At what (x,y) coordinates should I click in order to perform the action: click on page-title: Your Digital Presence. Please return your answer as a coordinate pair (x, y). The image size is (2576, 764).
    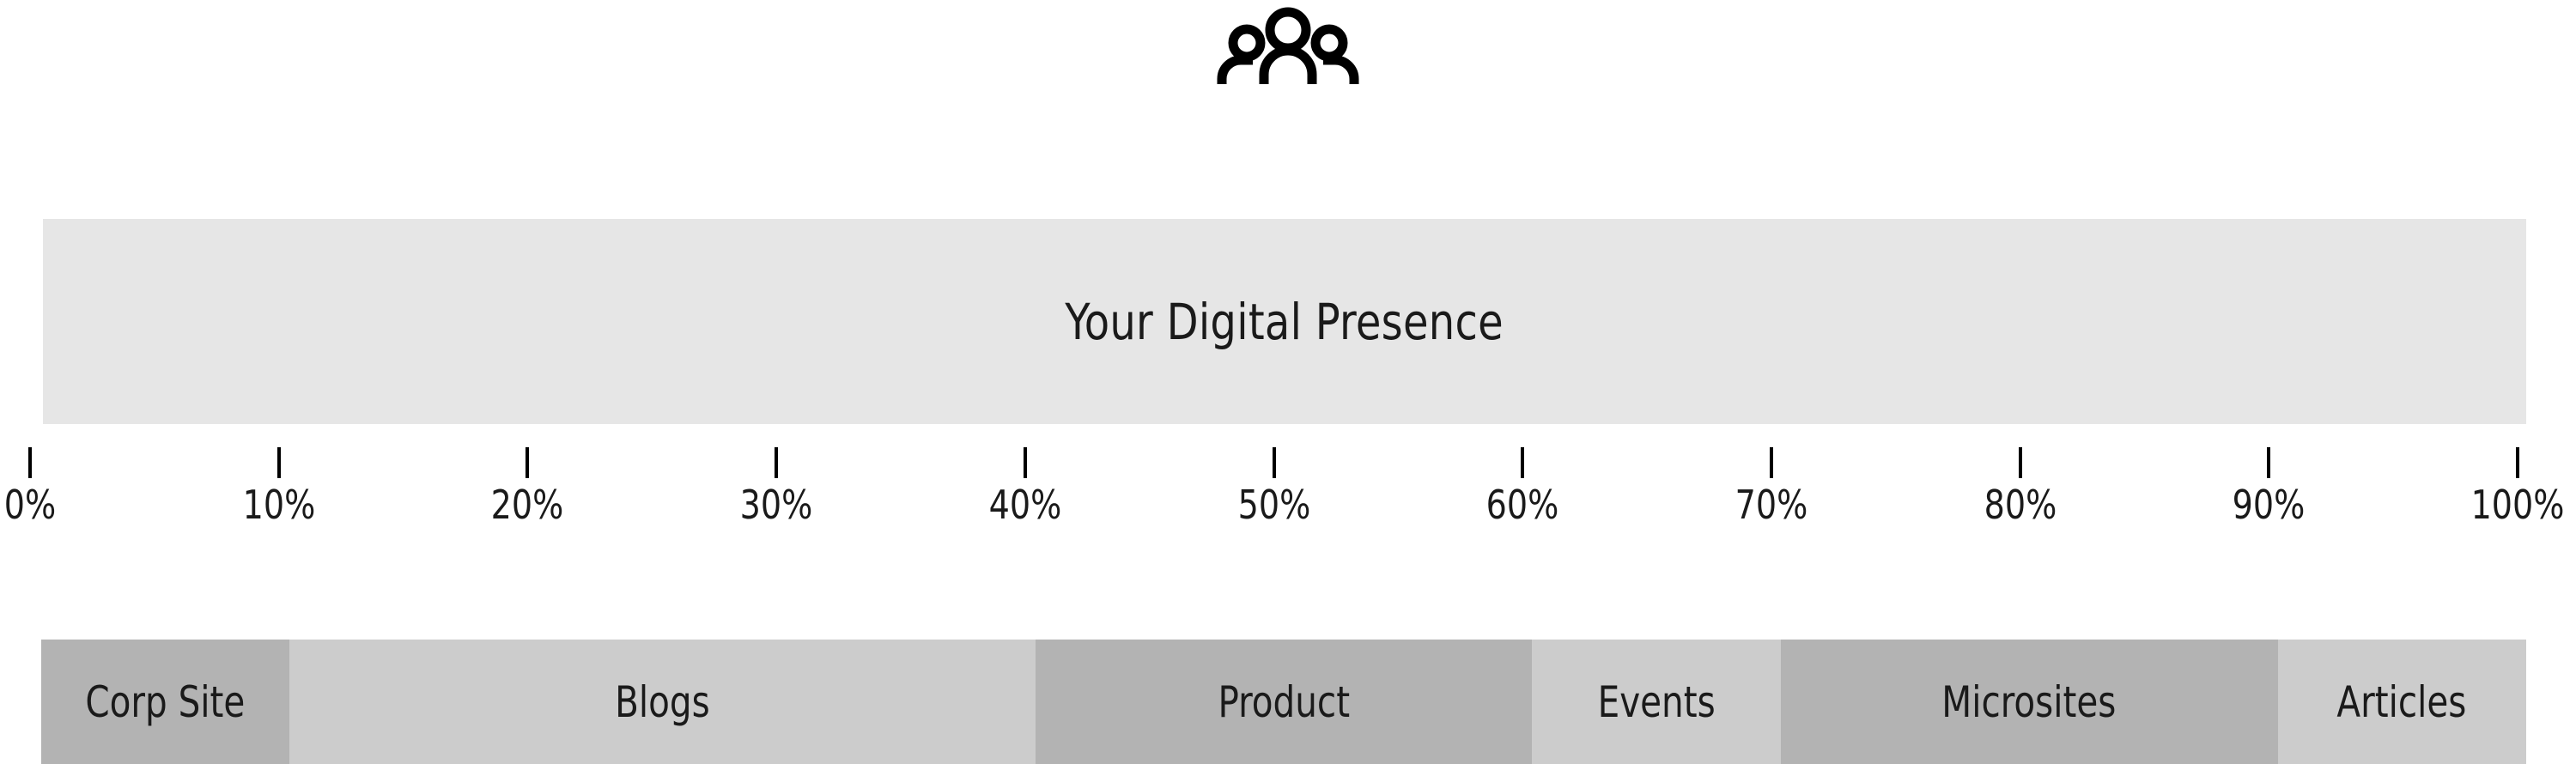
    Looking at the image, I should click on (1284, 322).